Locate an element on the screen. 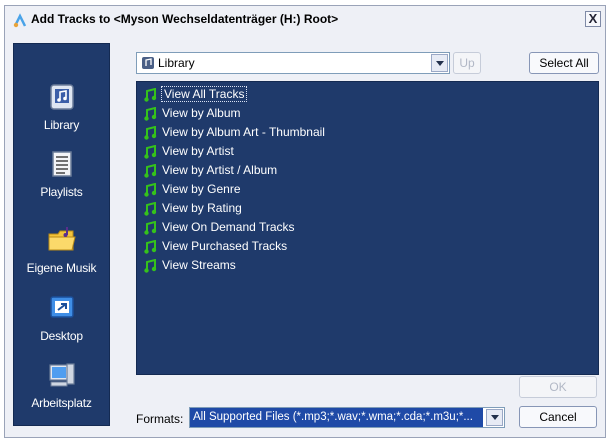  list-item: View by Artist is located at coordinates (188, 151).